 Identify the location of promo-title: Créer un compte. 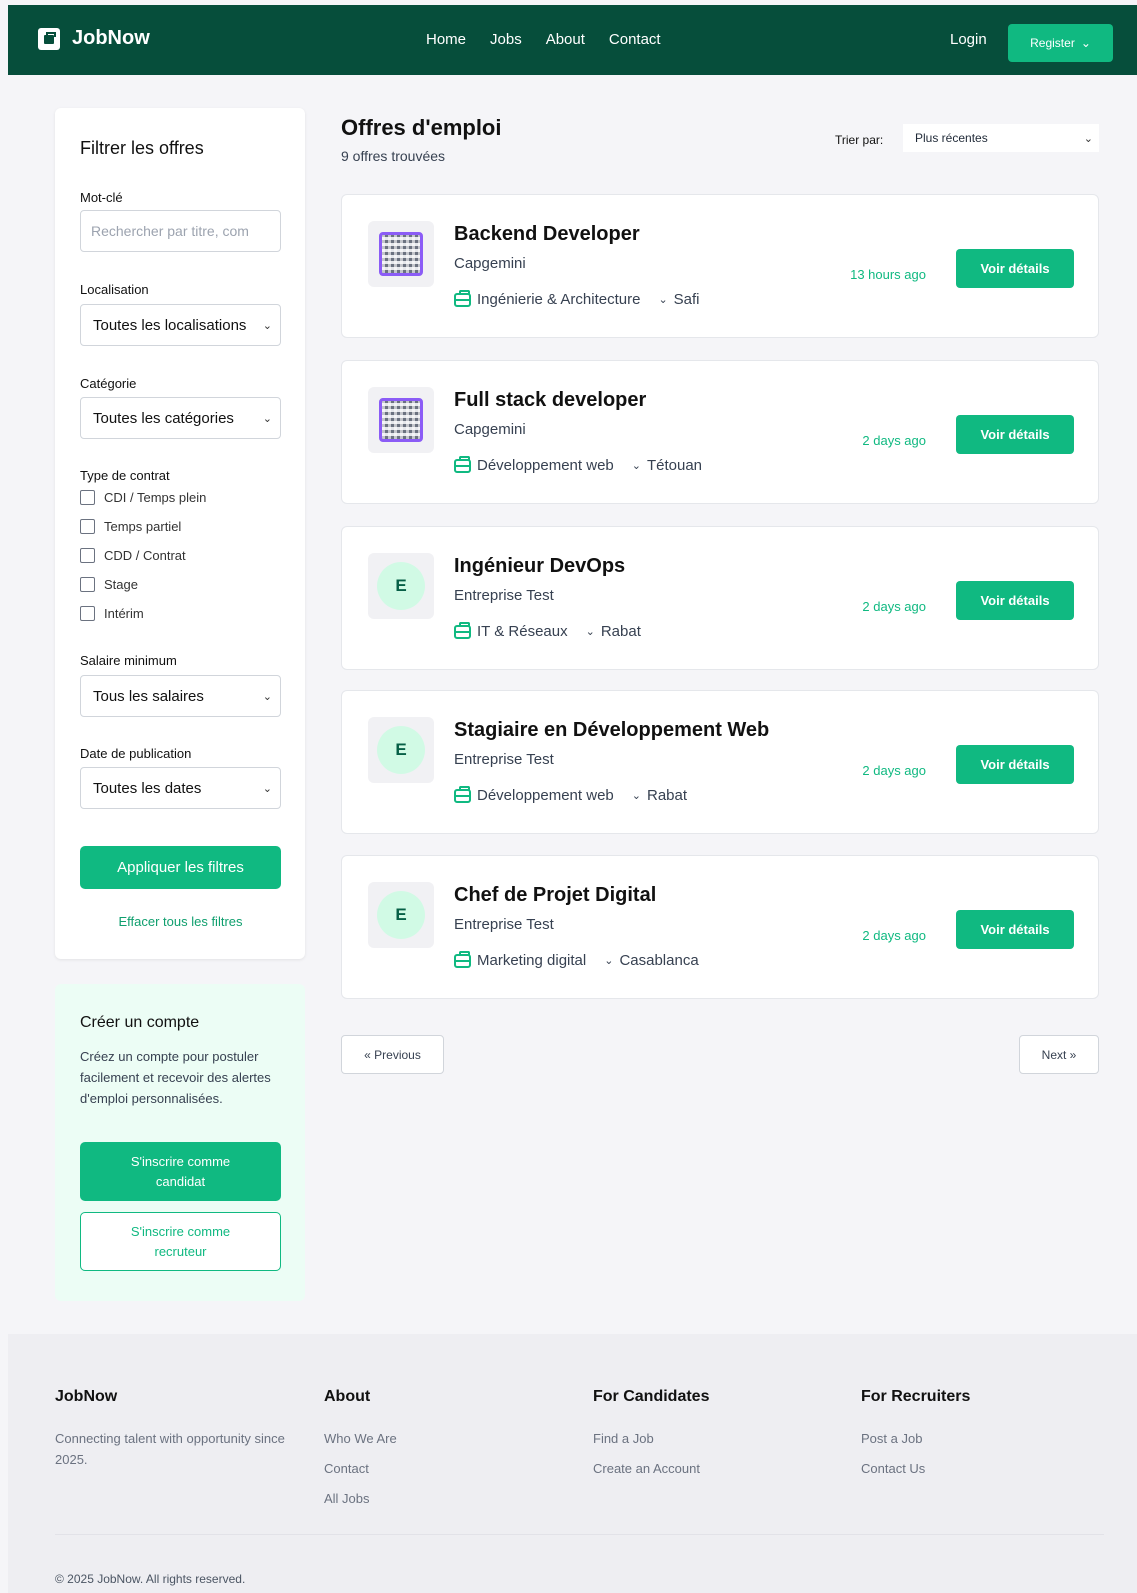
(140, 1022).